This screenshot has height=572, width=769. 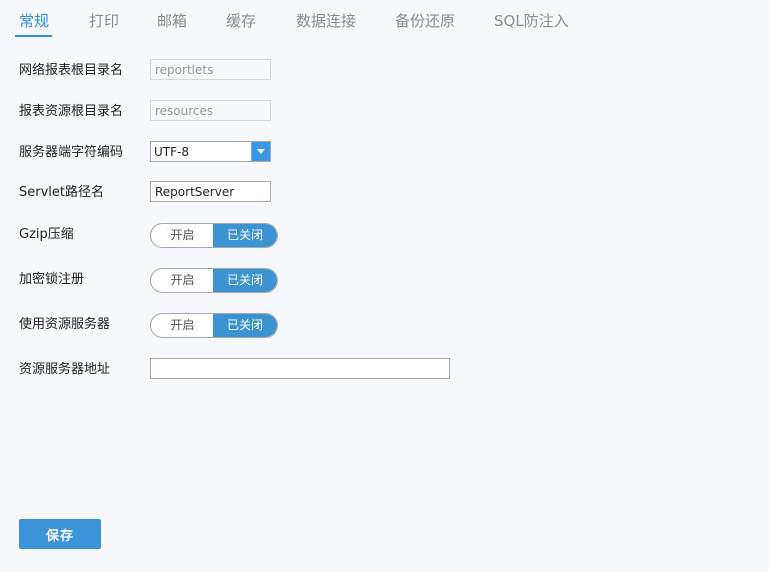 I want to click on report-root-input, so click(x=210, y=69).